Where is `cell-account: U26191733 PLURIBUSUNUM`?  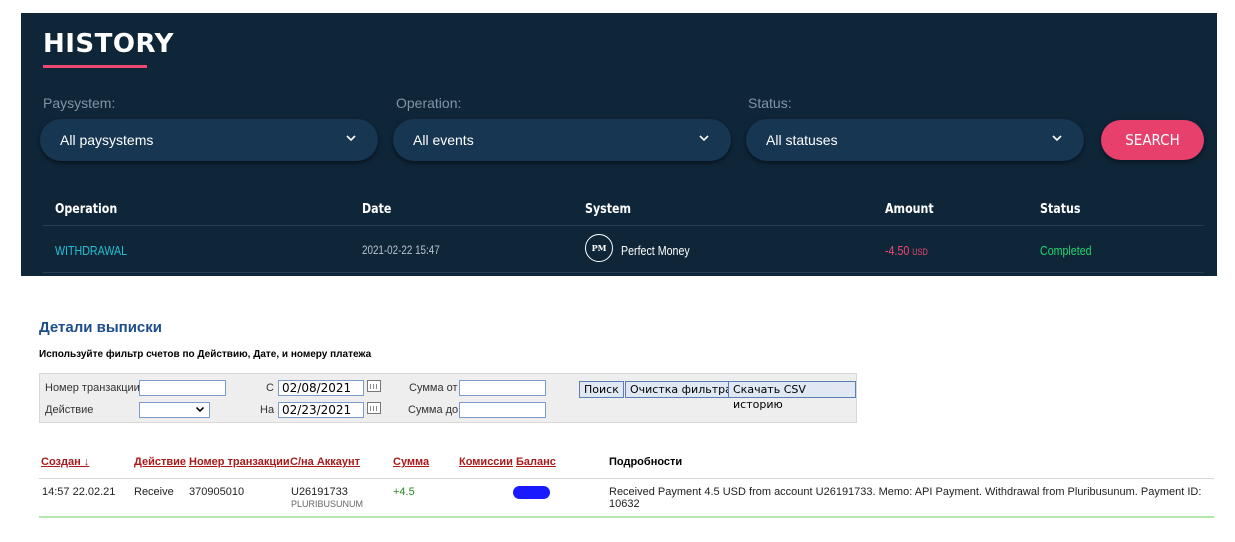 cell-account: U26191733 PLURIBUSUNUM is located at coordinates (327, 497).